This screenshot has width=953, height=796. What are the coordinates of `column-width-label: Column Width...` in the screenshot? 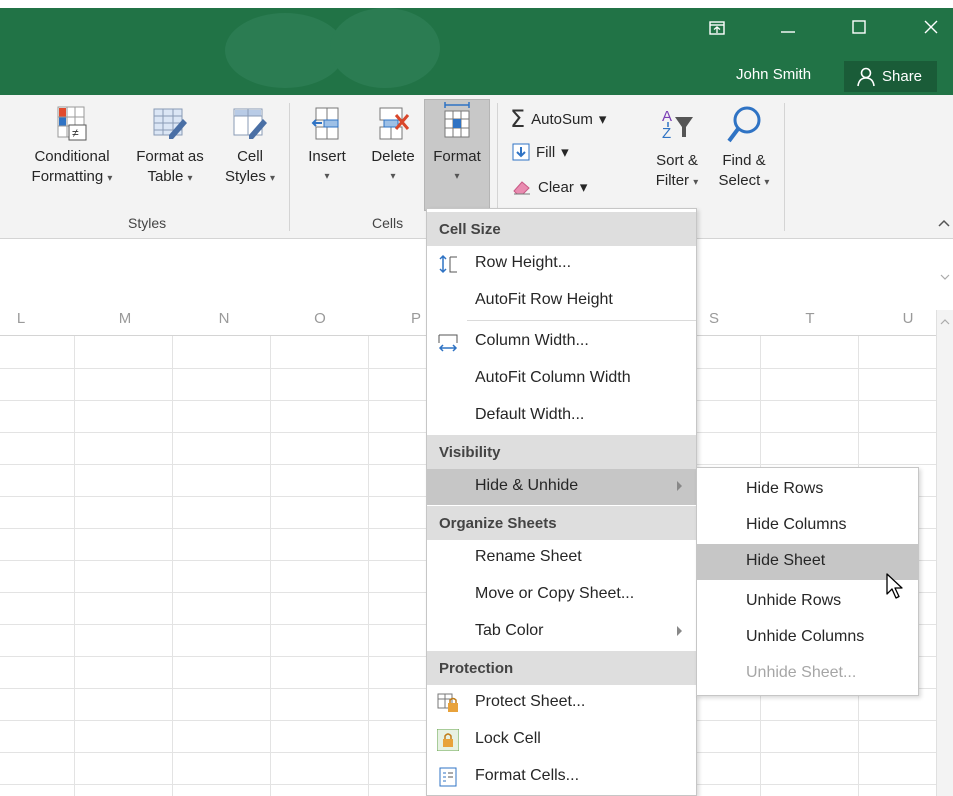 It's located at (532, 340).